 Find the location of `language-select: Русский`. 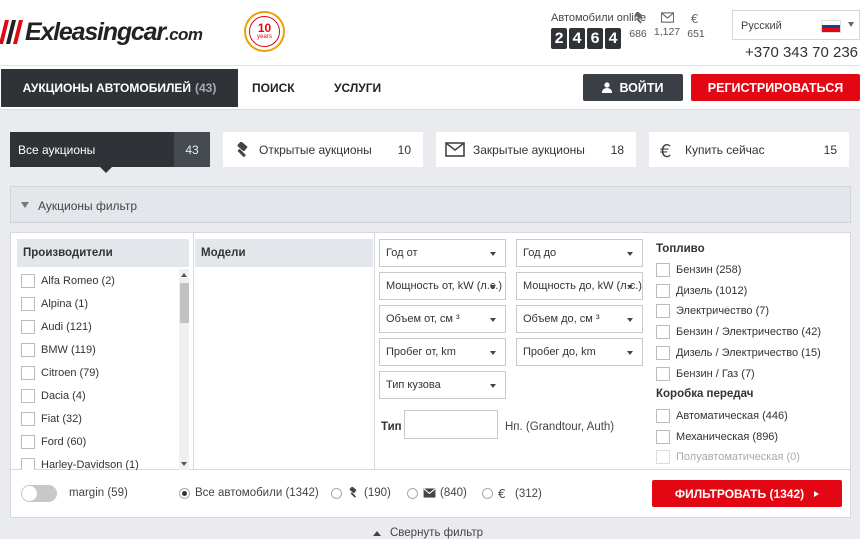

language-select: Русский is located at coordinates (796, 25).